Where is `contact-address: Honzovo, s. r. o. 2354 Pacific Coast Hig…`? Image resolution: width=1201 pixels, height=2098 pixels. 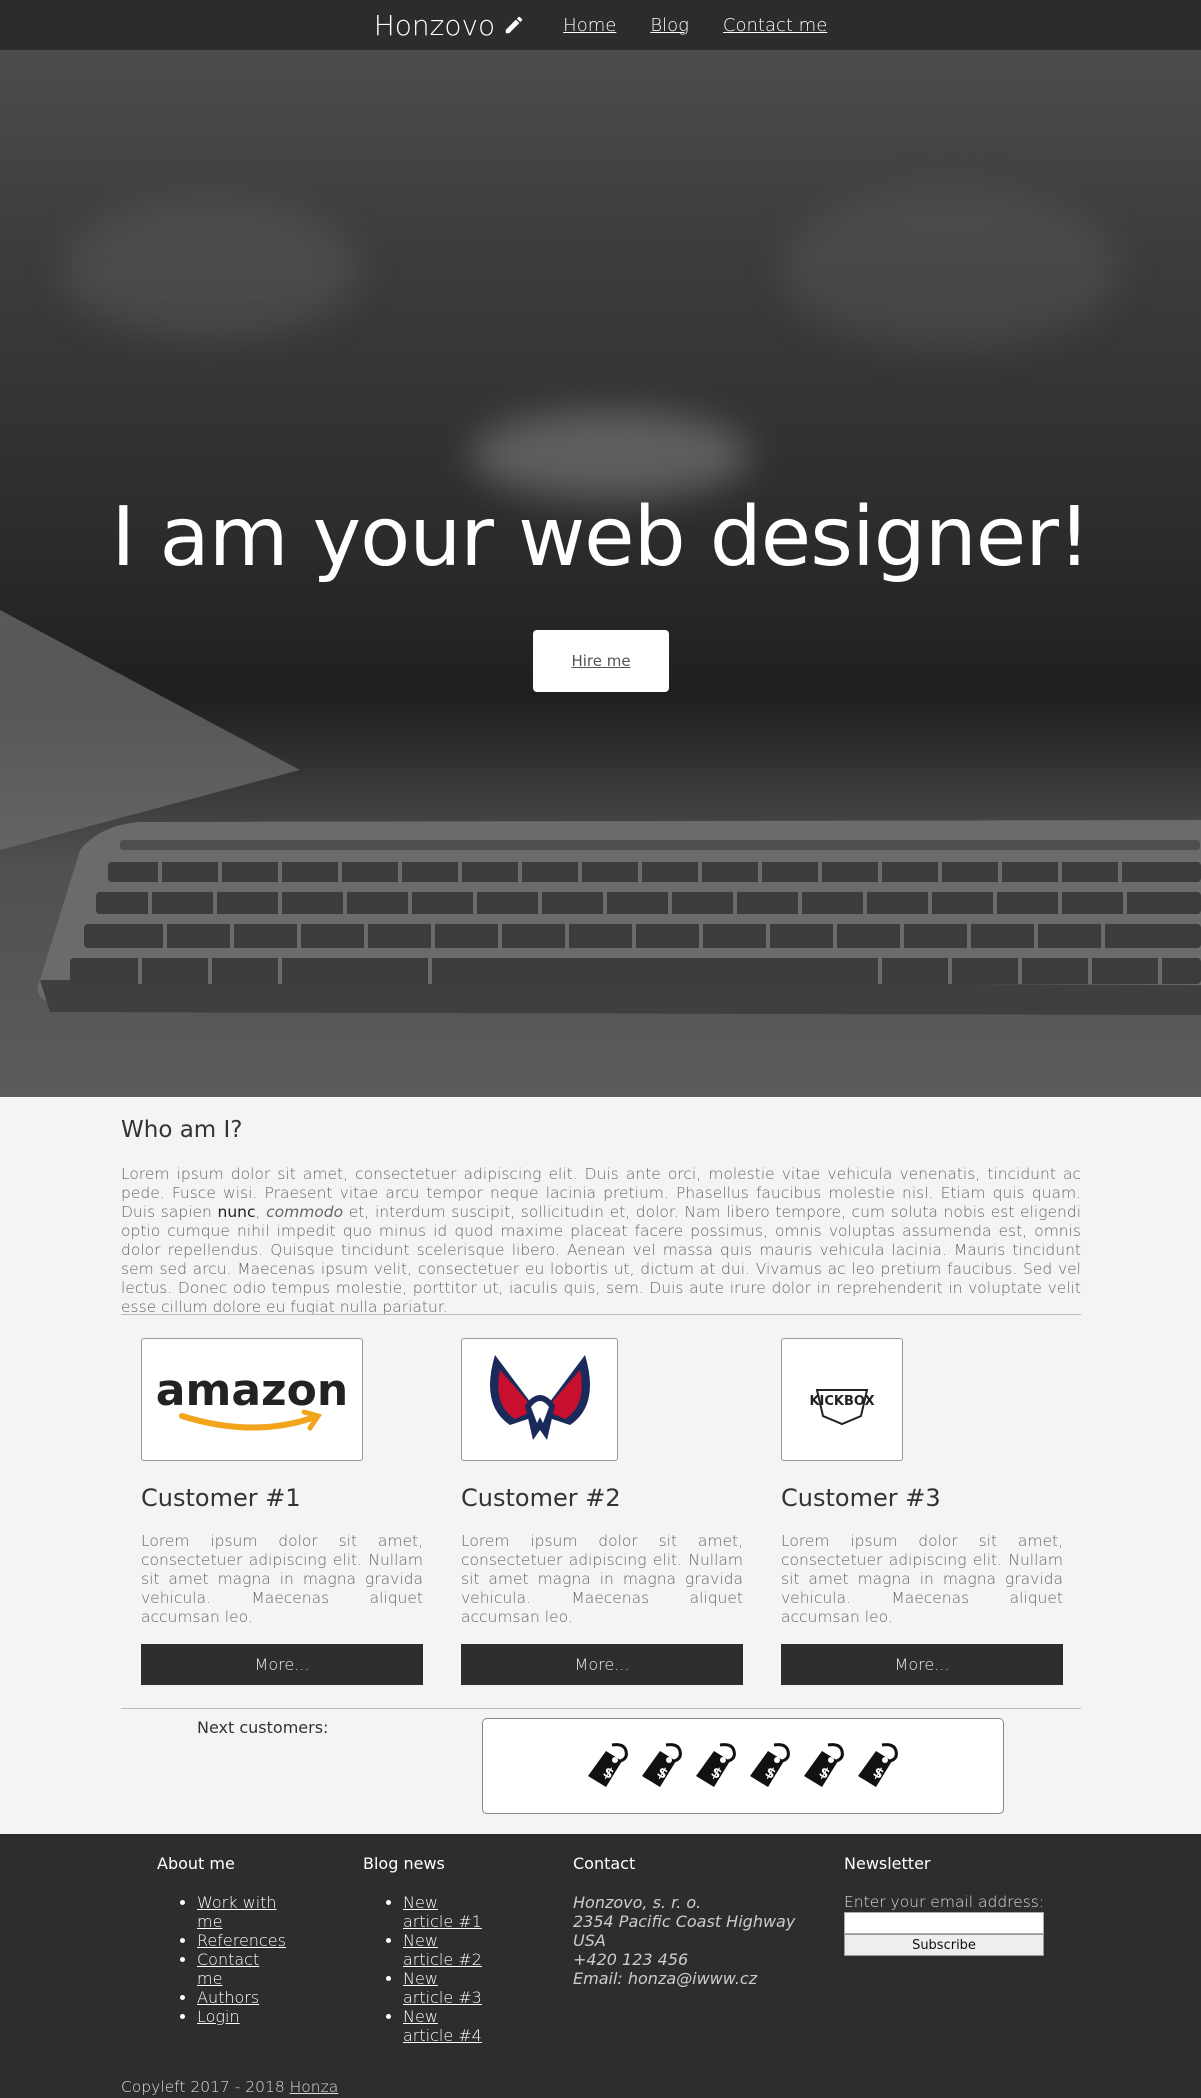 contact-address: Honzovo, s. r. o. 2354 Pacific Coast Hig… is located at coordinates (684, 1940).